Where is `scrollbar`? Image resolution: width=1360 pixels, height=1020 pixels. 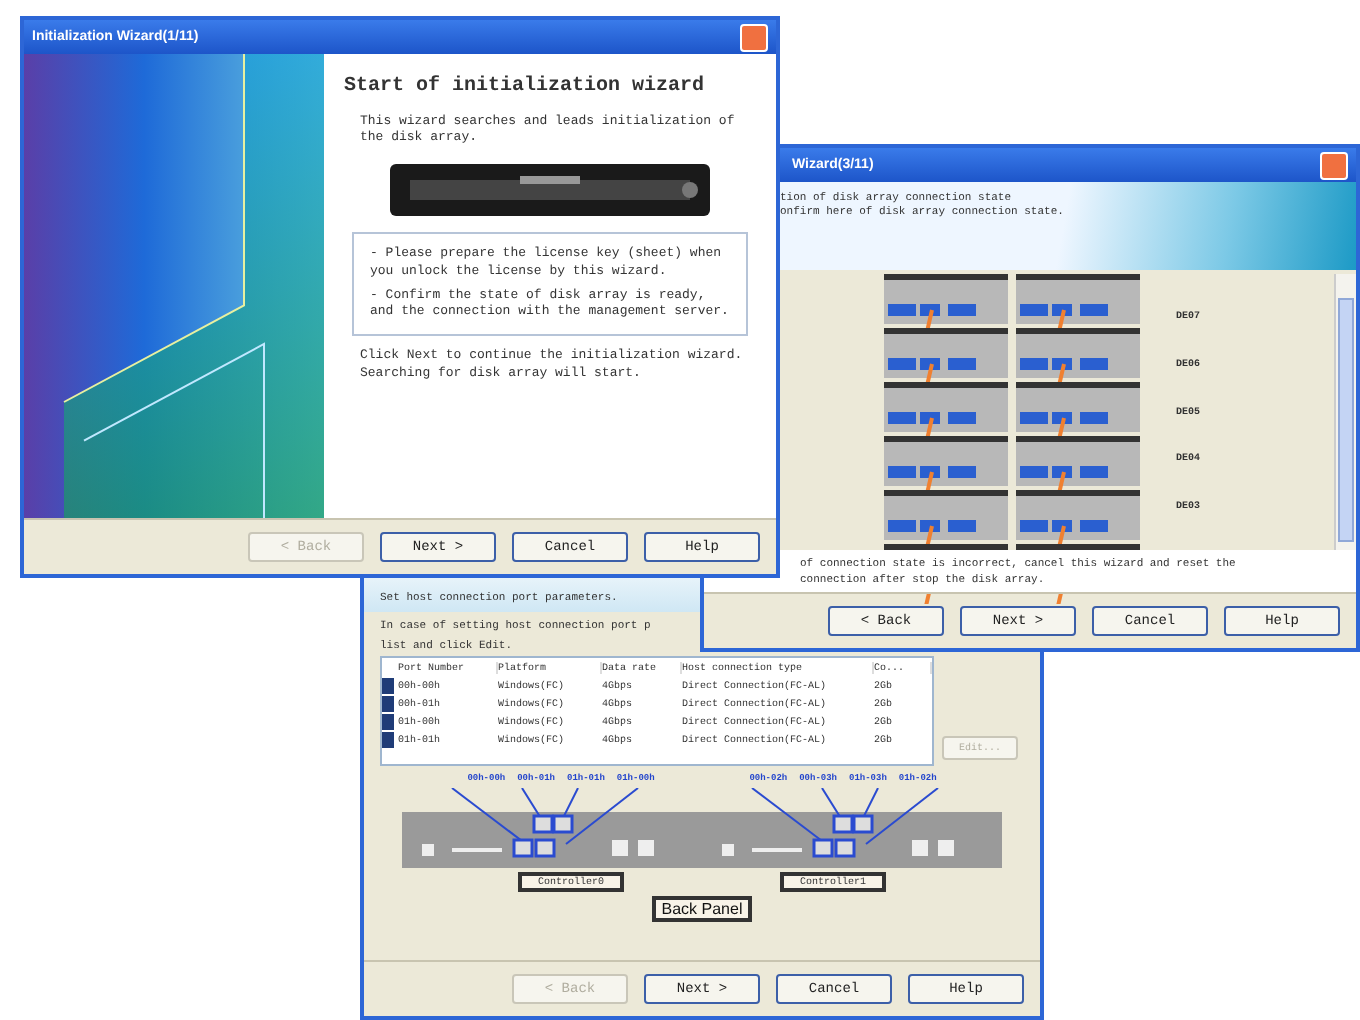
scrollbar is located at coordinates (1345, 412).